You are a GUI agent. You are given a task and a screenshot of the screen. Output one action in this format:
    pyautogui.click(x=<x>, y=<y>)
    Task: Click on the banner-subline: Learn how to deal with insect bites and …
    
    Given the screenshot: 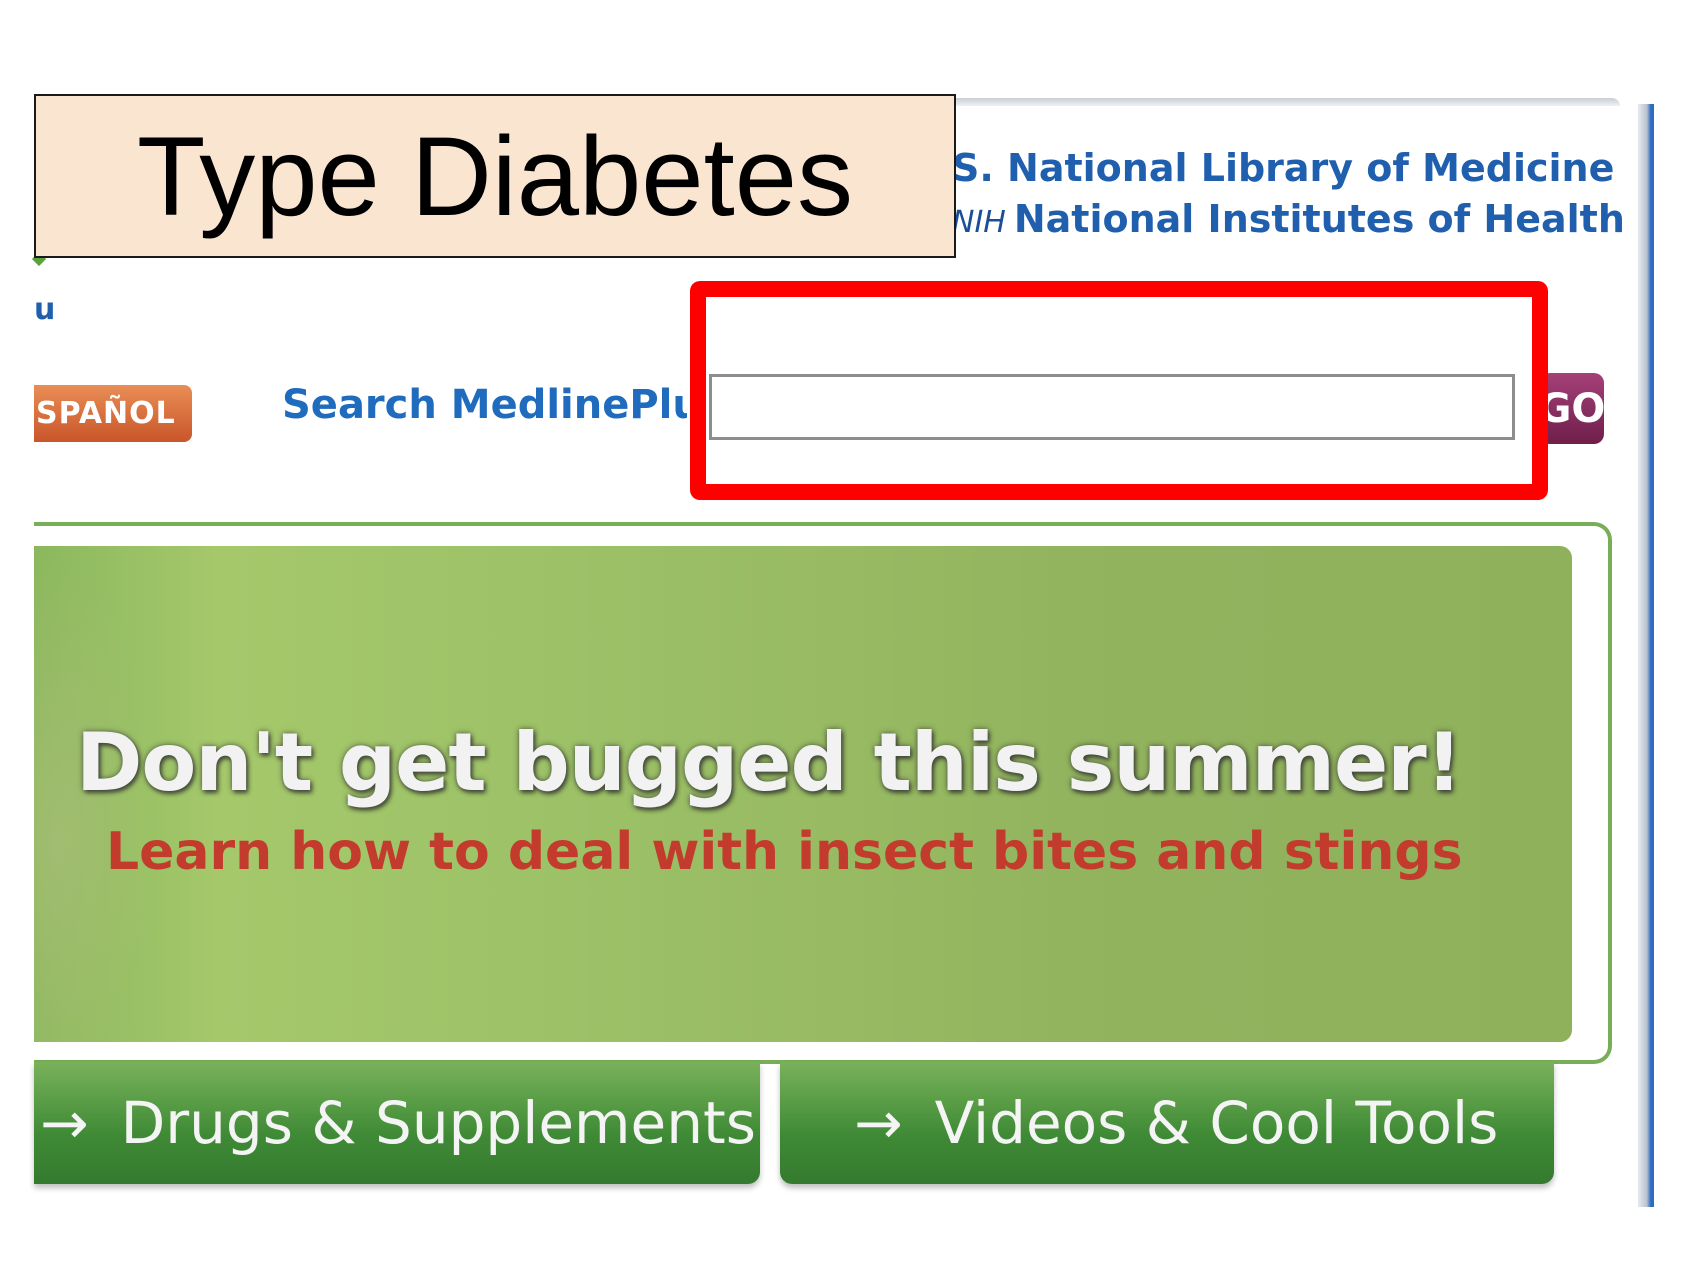 What is the action you would take?
    pyautogui.click(x=784, y=852)
    